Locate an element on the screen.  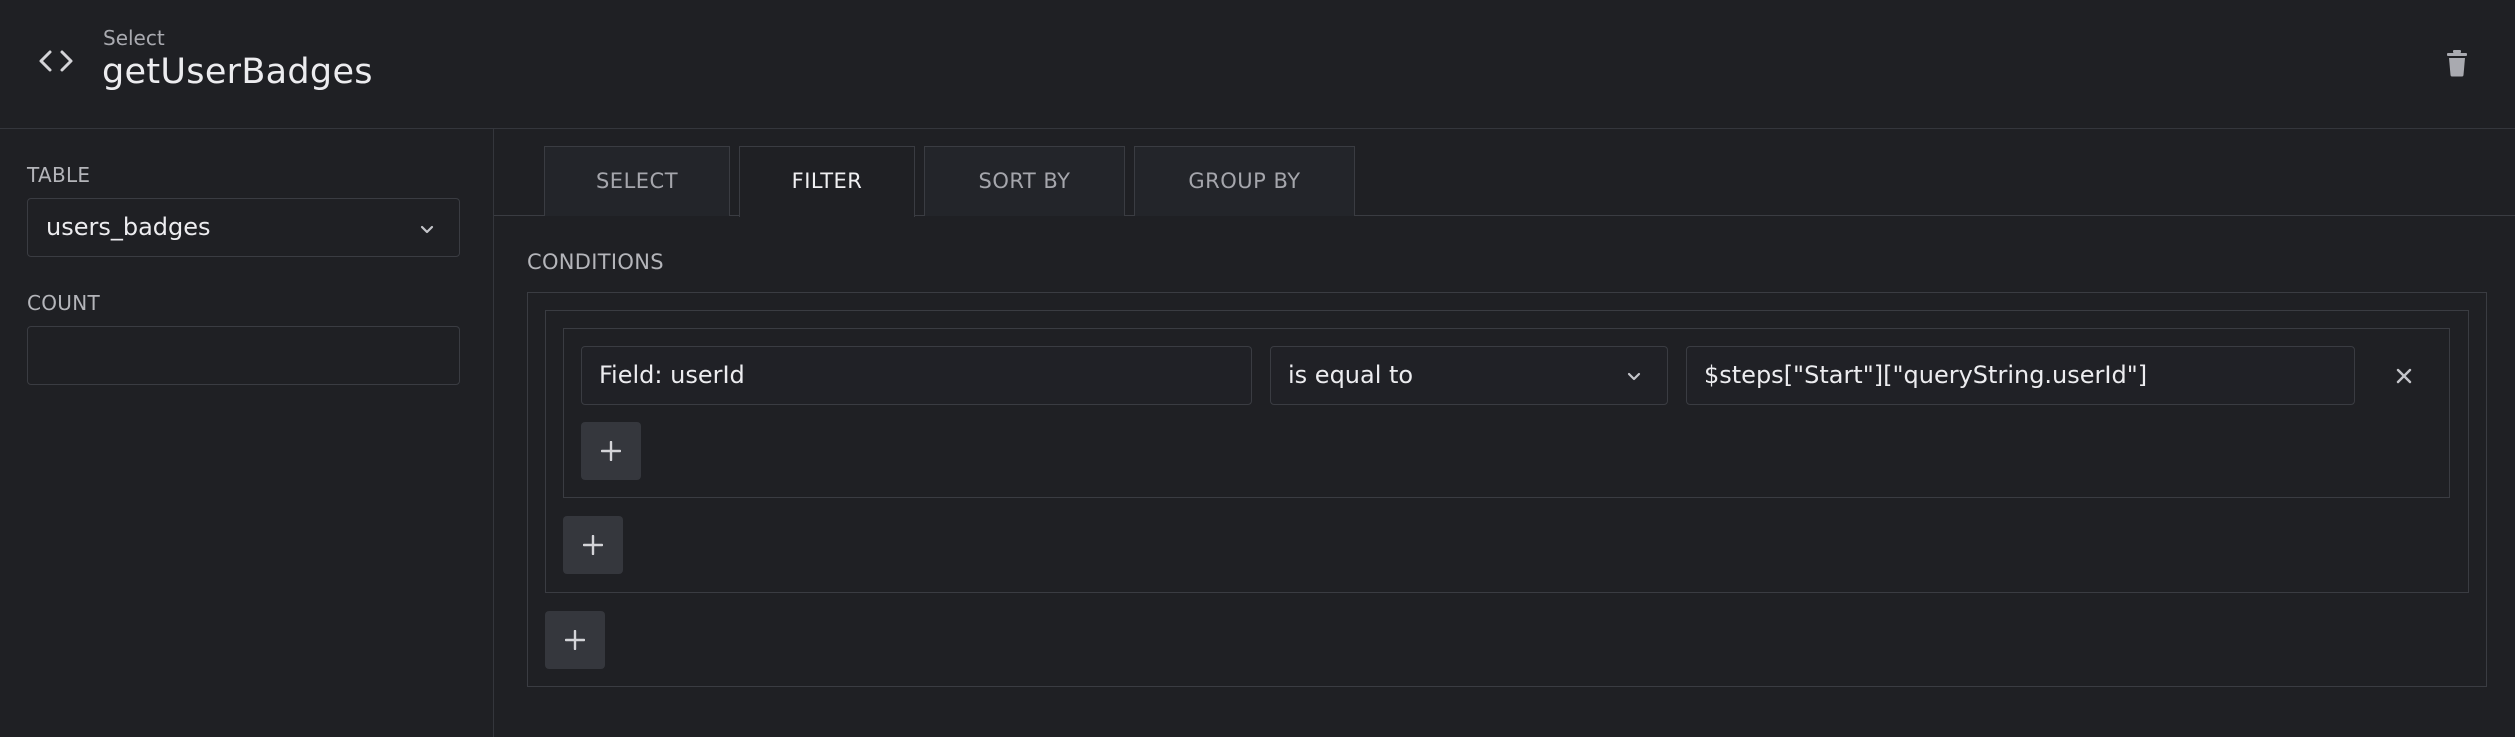
code-icon is located at coordinates (56, 61).